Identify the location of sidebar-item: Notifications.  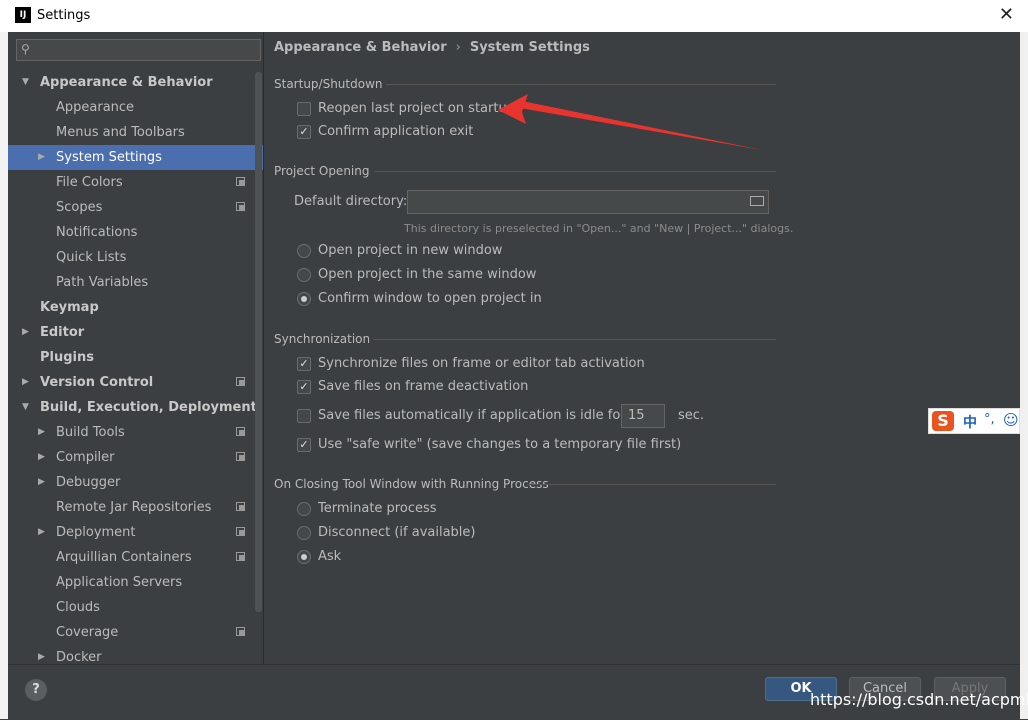
(135, 232).